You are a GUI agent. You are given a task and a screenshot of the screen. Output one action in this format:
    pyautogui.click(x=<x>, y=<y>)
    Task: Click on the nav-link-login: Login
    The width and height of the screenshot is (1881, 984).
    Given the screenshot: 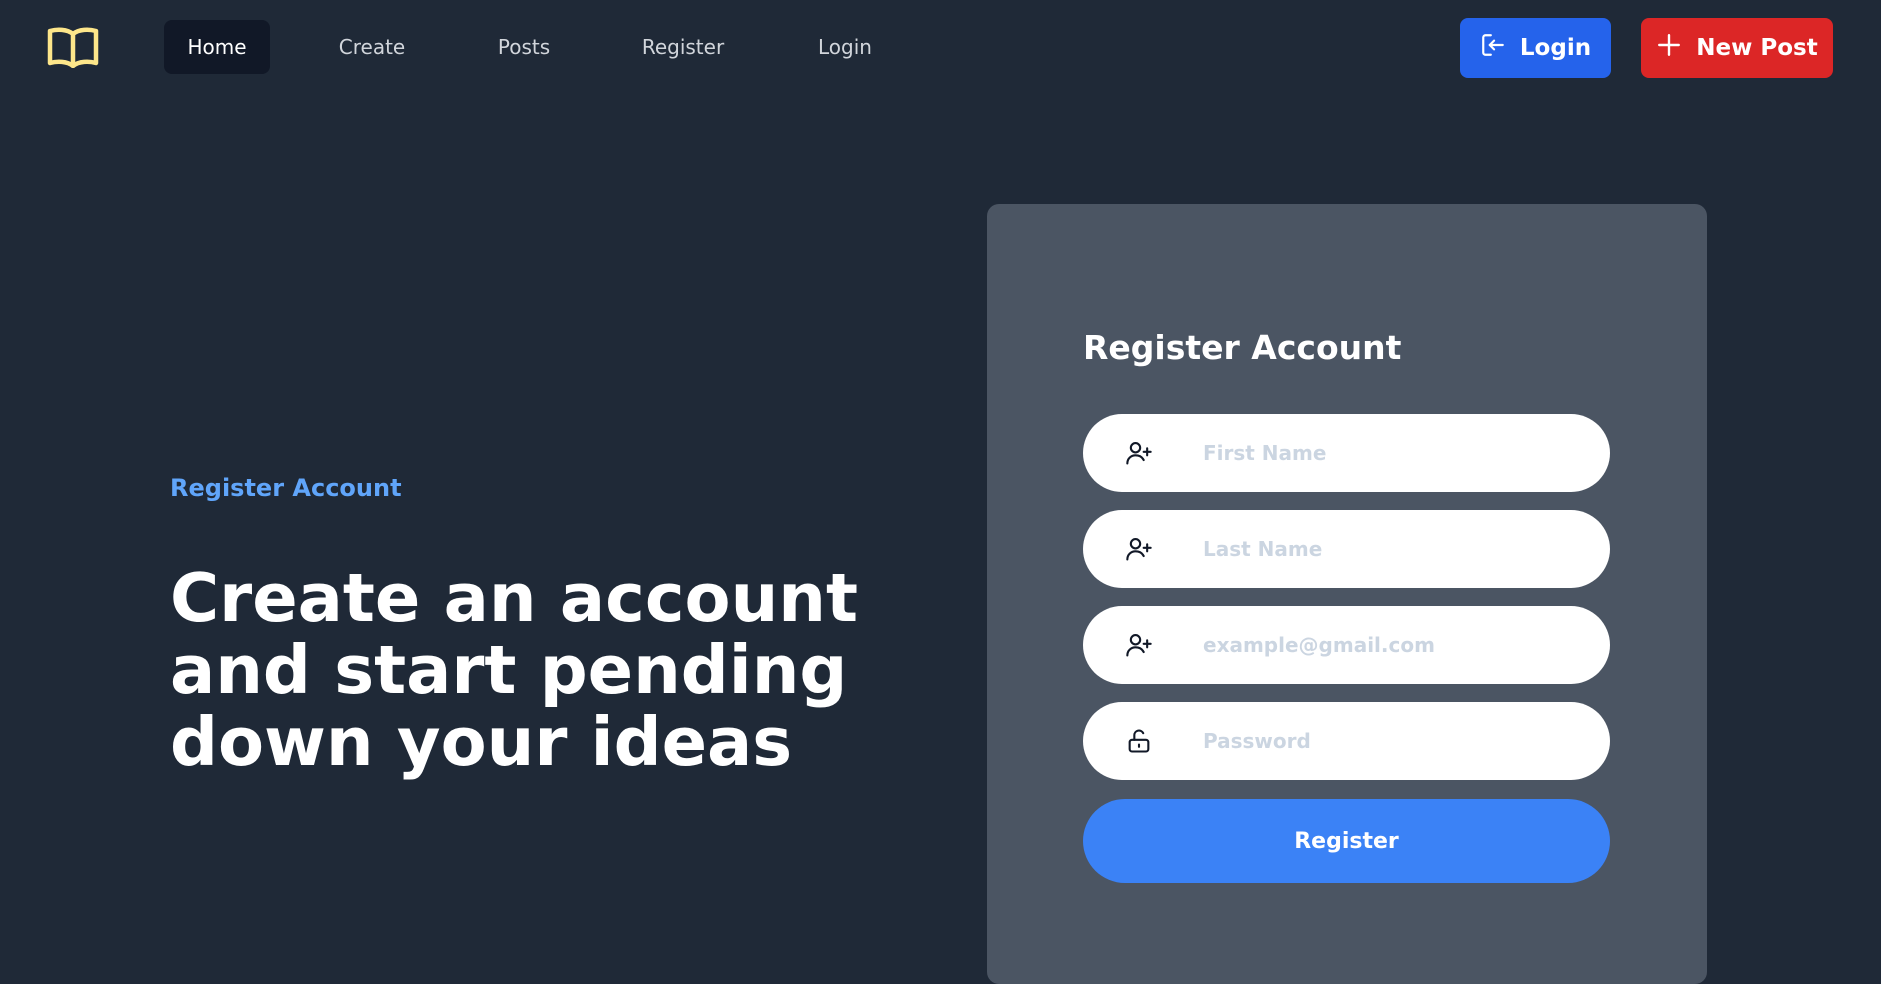 What is the action you would take?
    pyautogui.click(x=845, y=47)
    